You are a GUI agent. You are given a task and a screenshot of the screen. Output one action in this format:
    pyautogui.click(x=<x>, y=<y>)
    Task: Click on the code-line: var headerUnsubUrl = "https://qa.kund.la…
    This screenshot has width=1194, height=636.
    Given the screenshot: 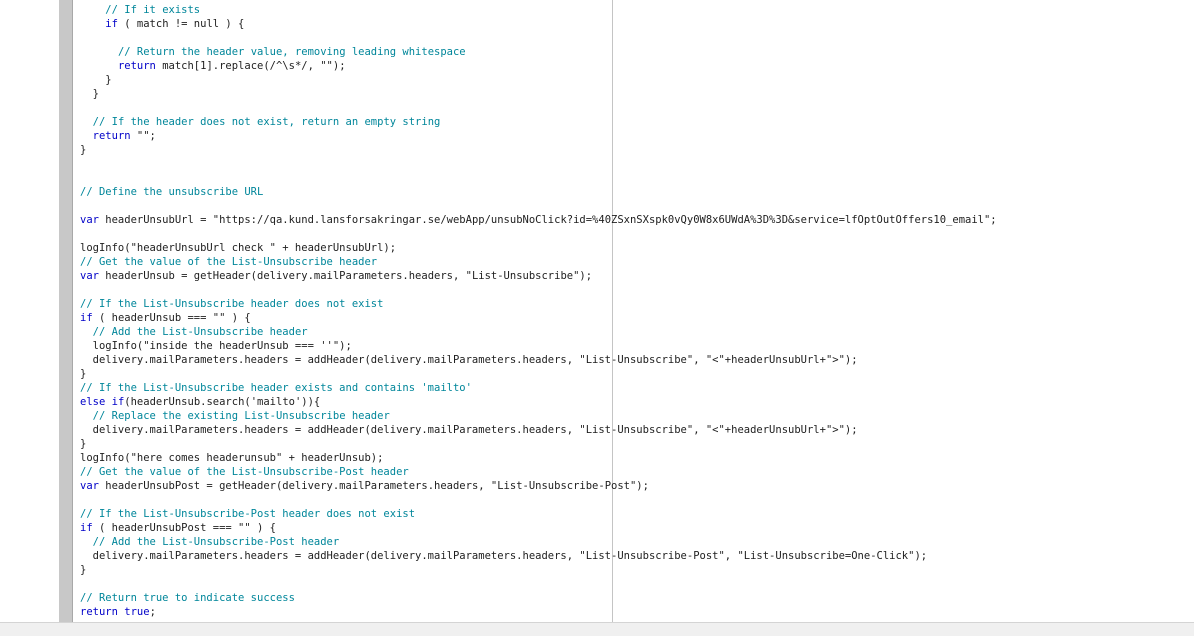 What is the action you would take?
    pyautogui.click(x=538, y=220)
    